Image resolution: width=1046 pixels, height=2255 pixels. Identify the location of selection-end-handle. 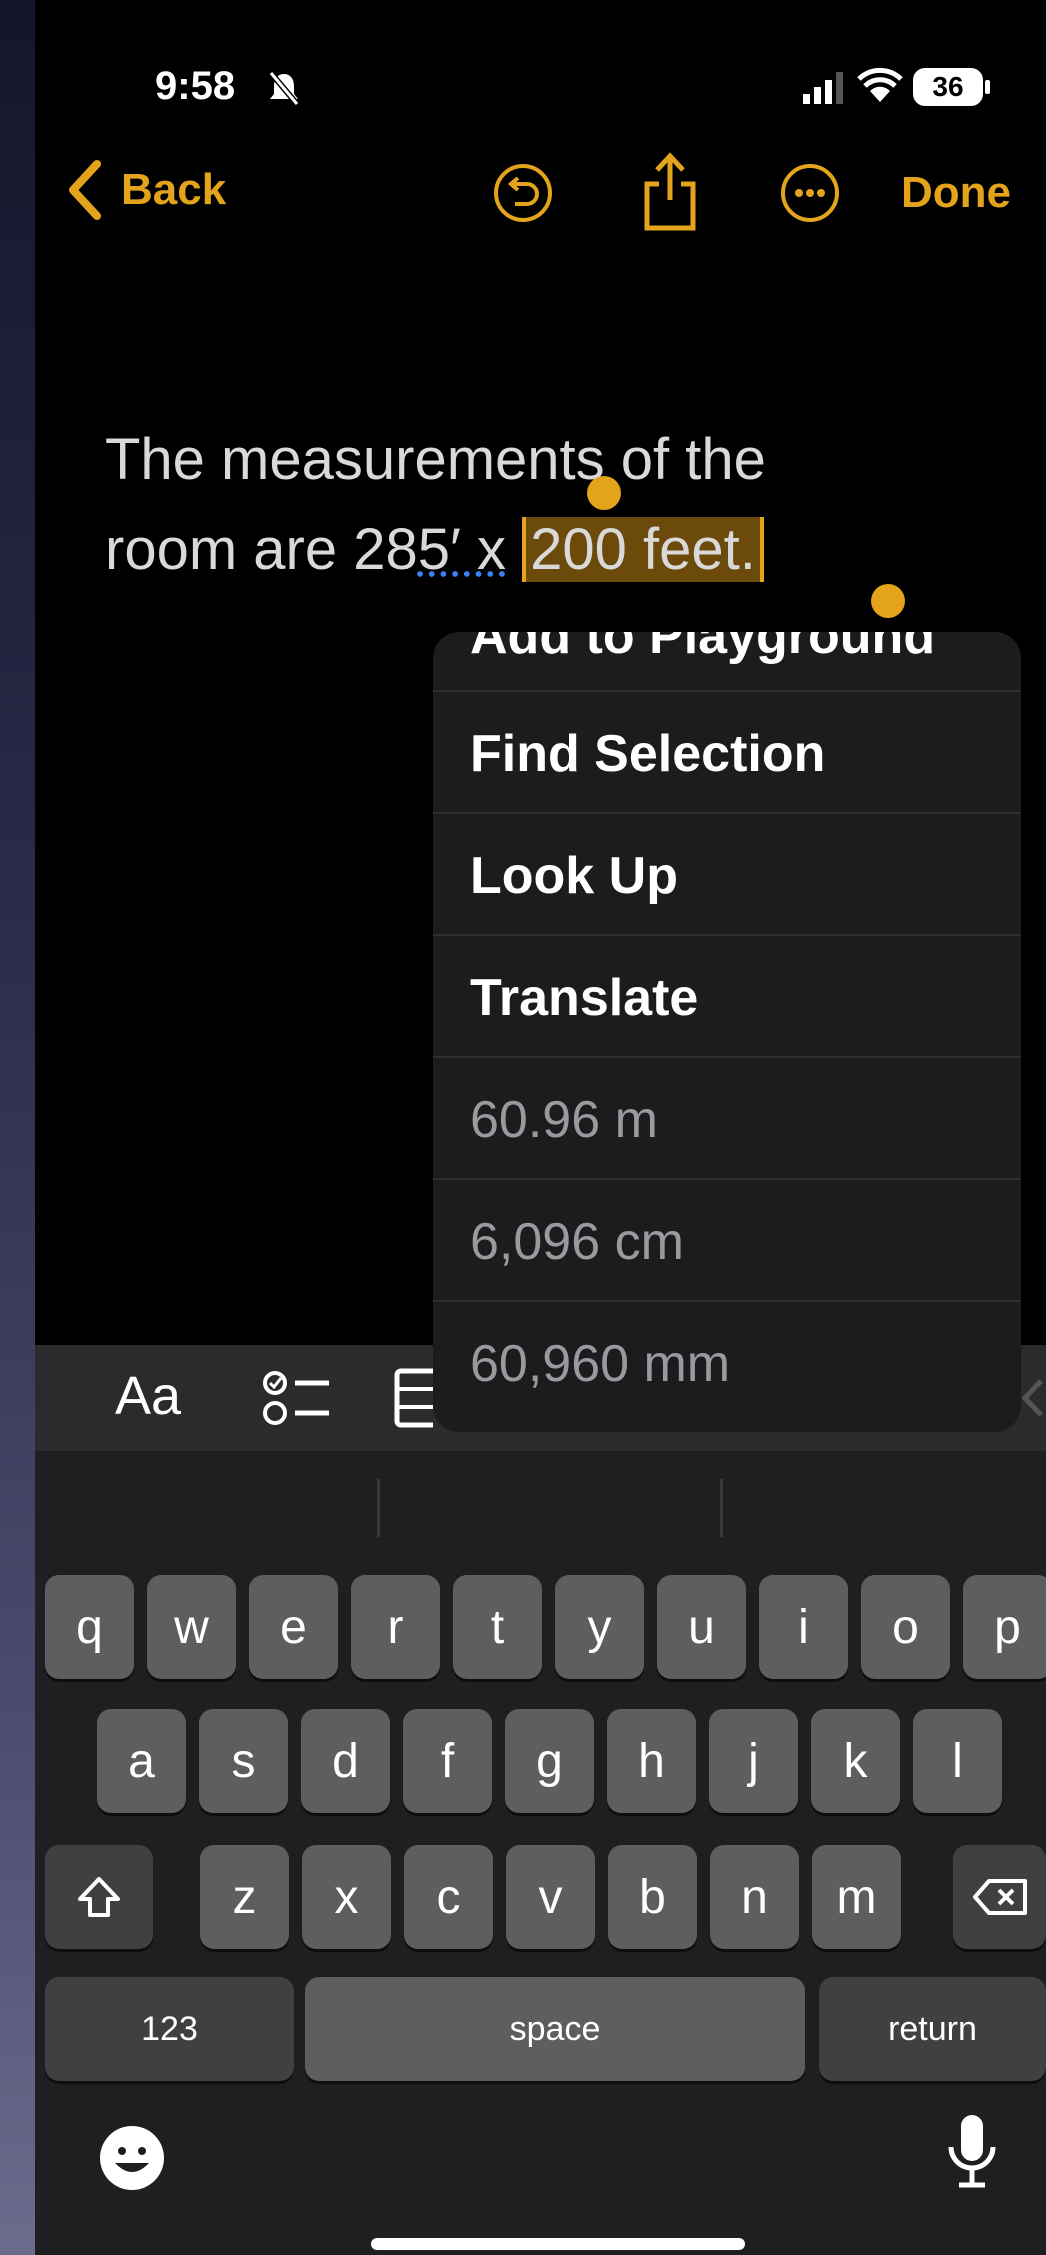
(888, 601).